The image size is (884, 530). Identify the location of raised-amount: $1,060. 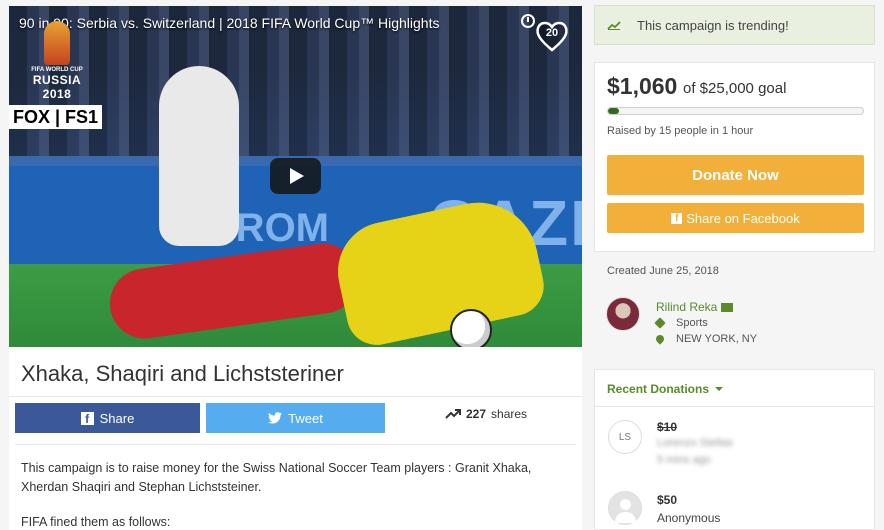
(642, 86).